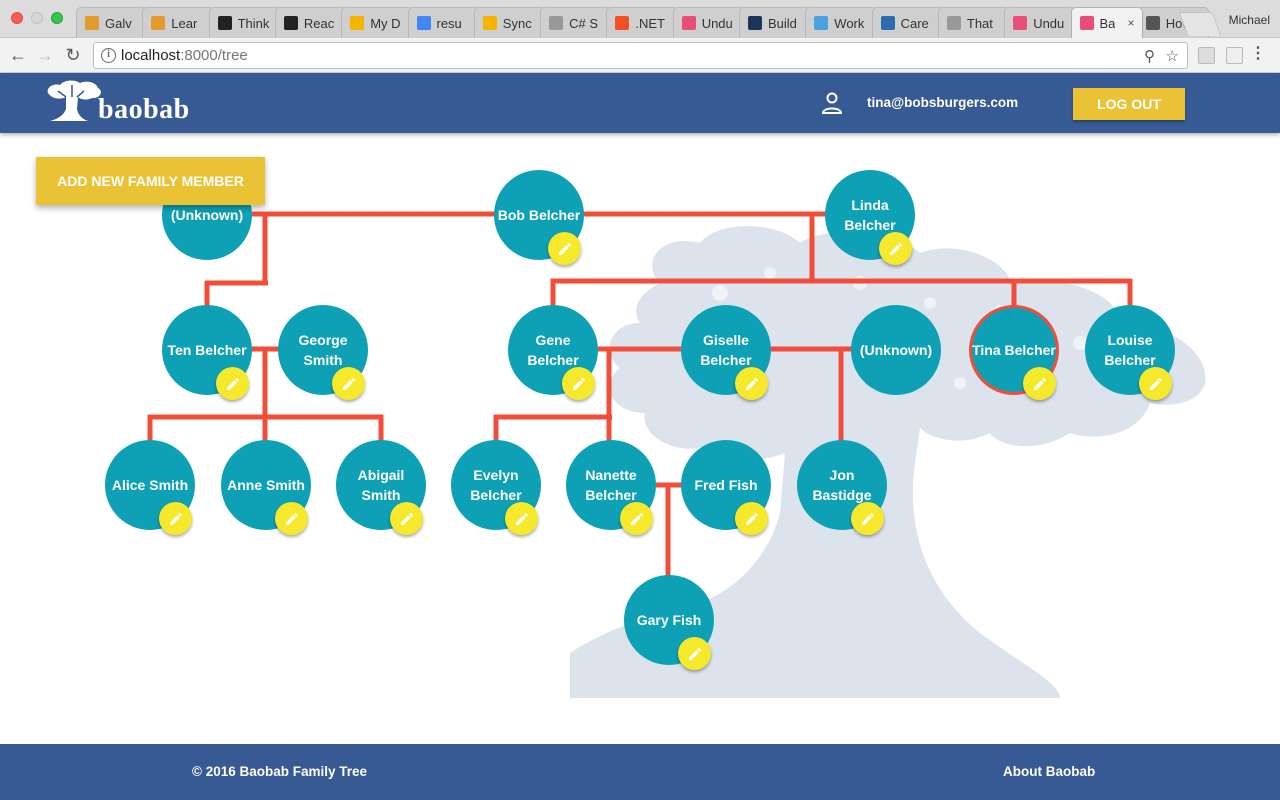 Image resolution: width=1280 pixels, height=800 pixels. What do you see at coordinates (650, 23) in the screenshot?
I see `browser-tab-label: .NET` at bounding box center [650, 23].